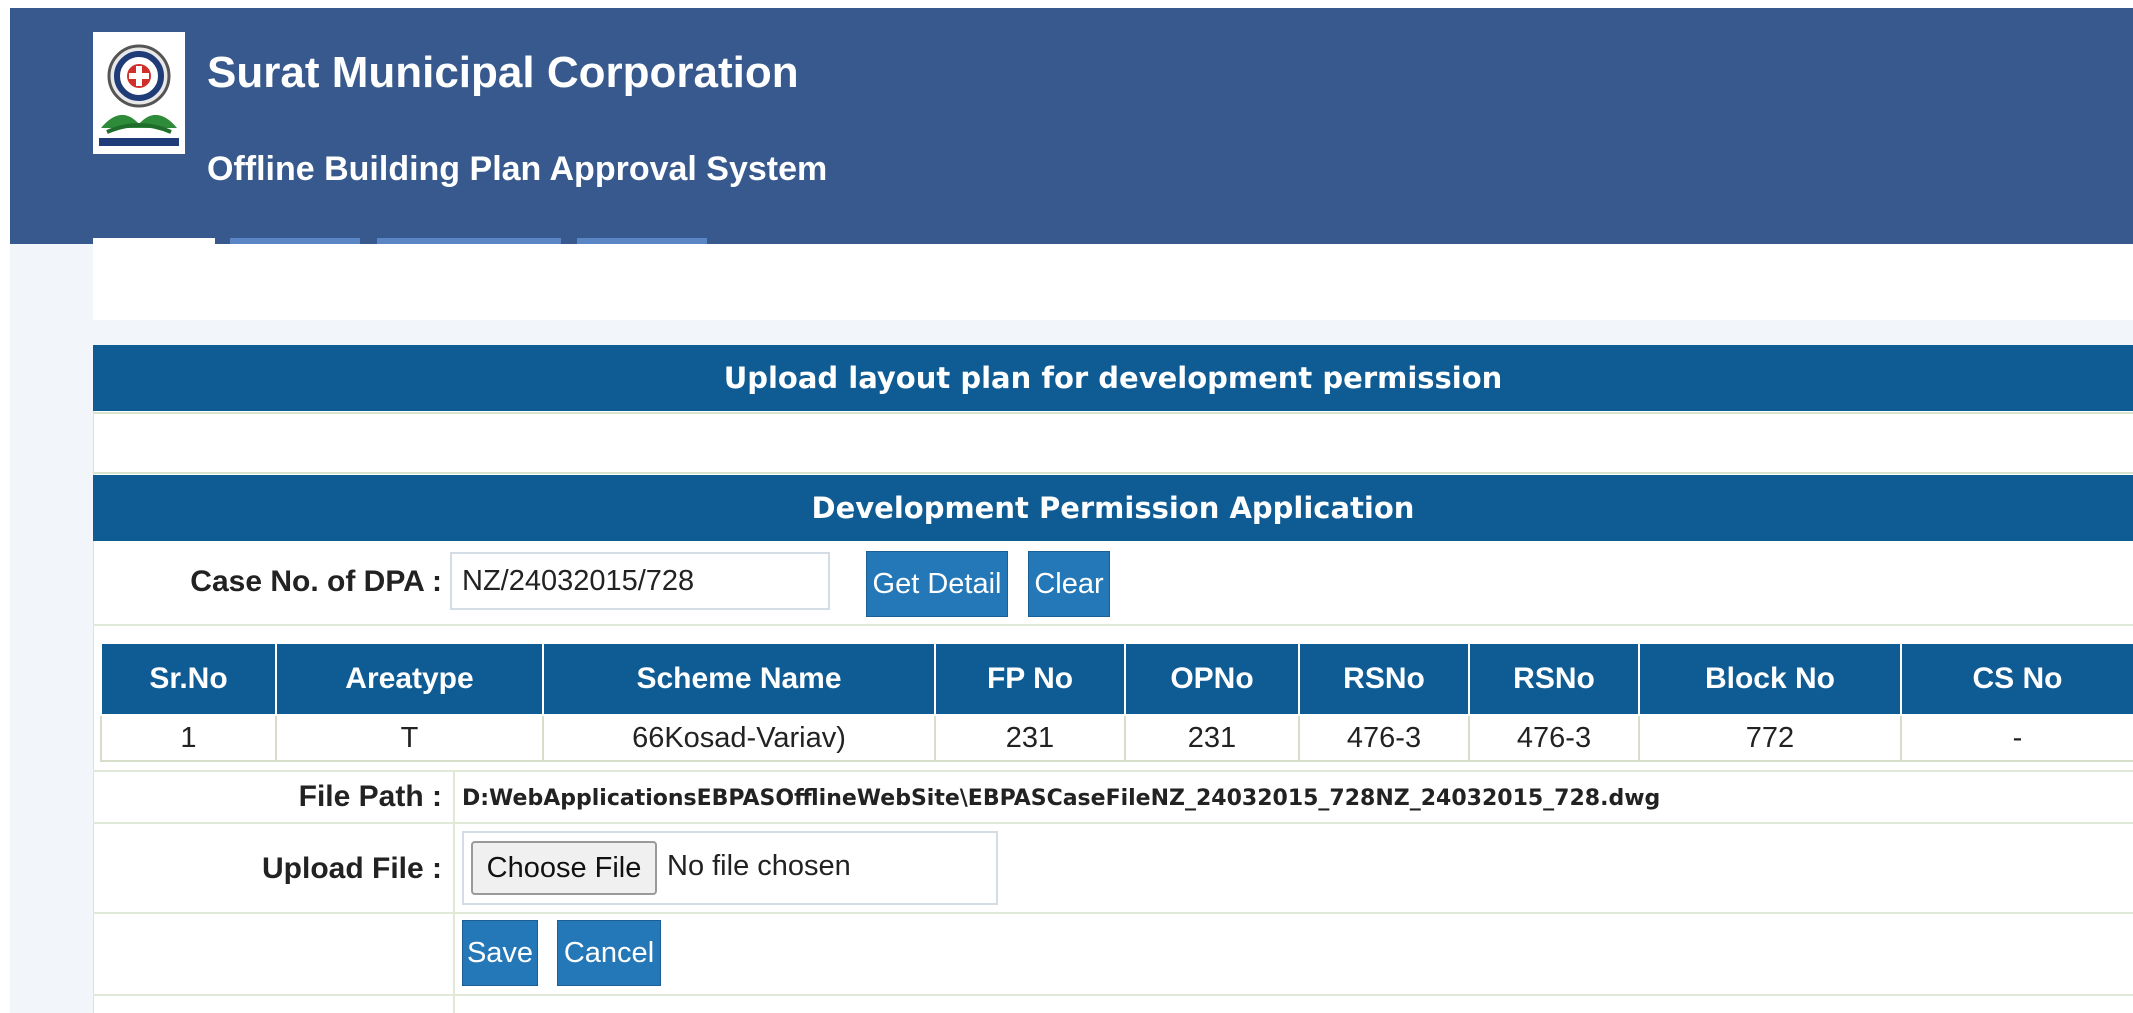  I want to click on table-cell: 1, so click(188, 738).